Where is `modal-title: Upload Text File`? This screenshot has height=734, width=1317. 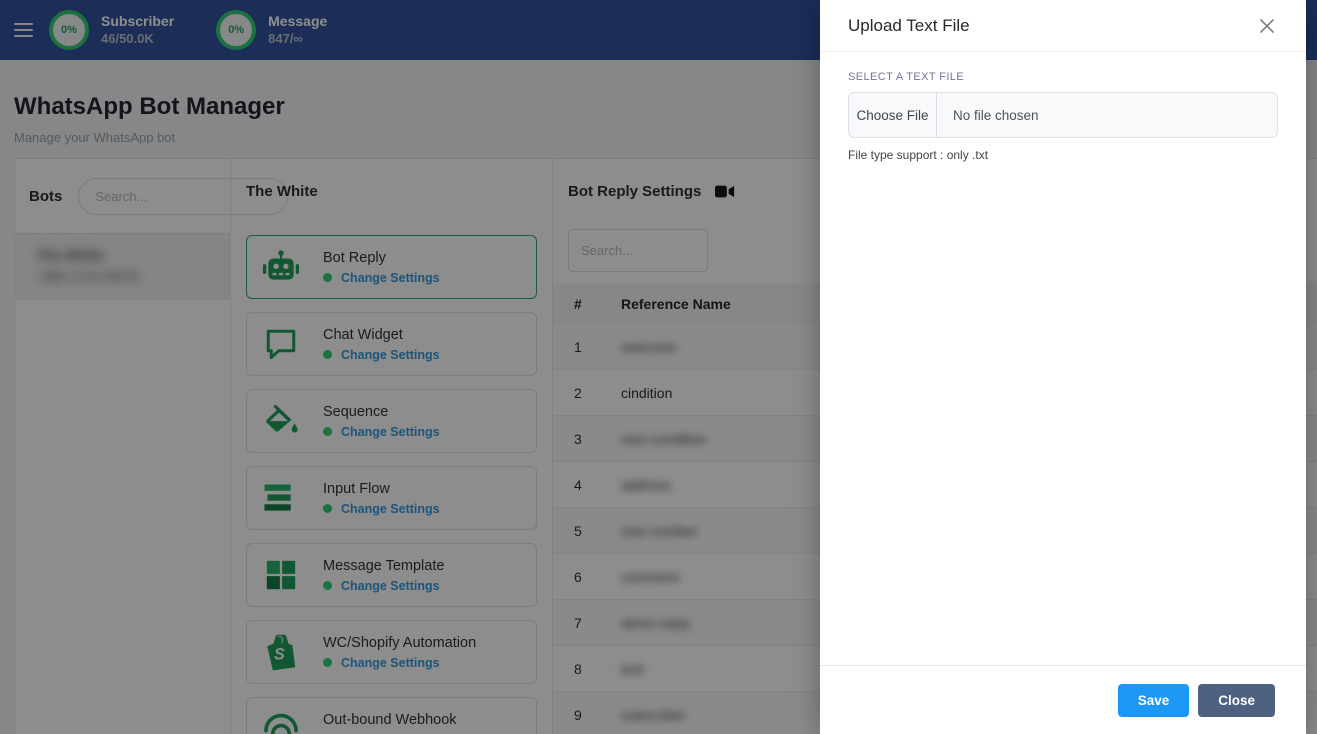
modal-title: Upload Text File is located at coordinates (909, 25).